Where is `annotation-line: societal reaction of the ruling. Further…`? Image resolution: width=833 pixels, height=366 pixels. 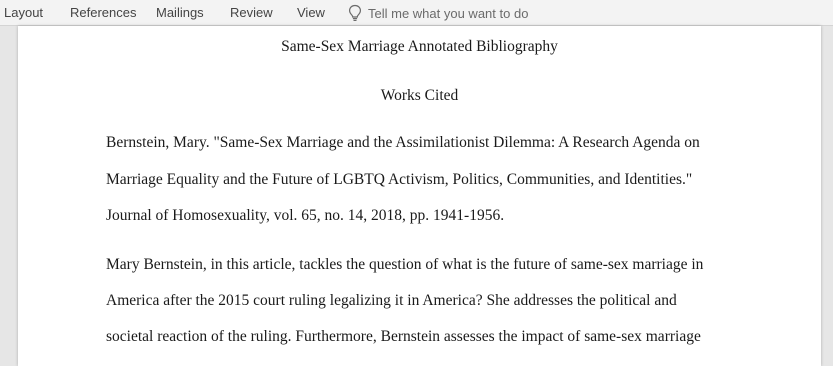
annotation-line: societal reaction of the ruling. Further… is located at coordinates (403, 336).